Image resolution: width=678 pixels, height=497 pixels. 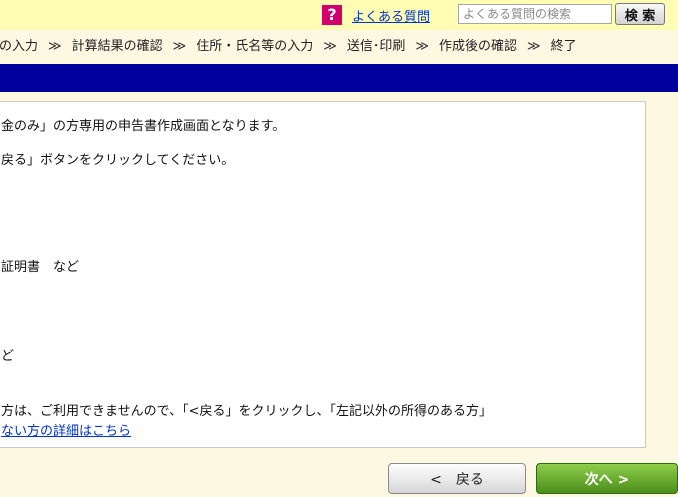 I want to click on content-text: ど, so click(x=8, y=356).